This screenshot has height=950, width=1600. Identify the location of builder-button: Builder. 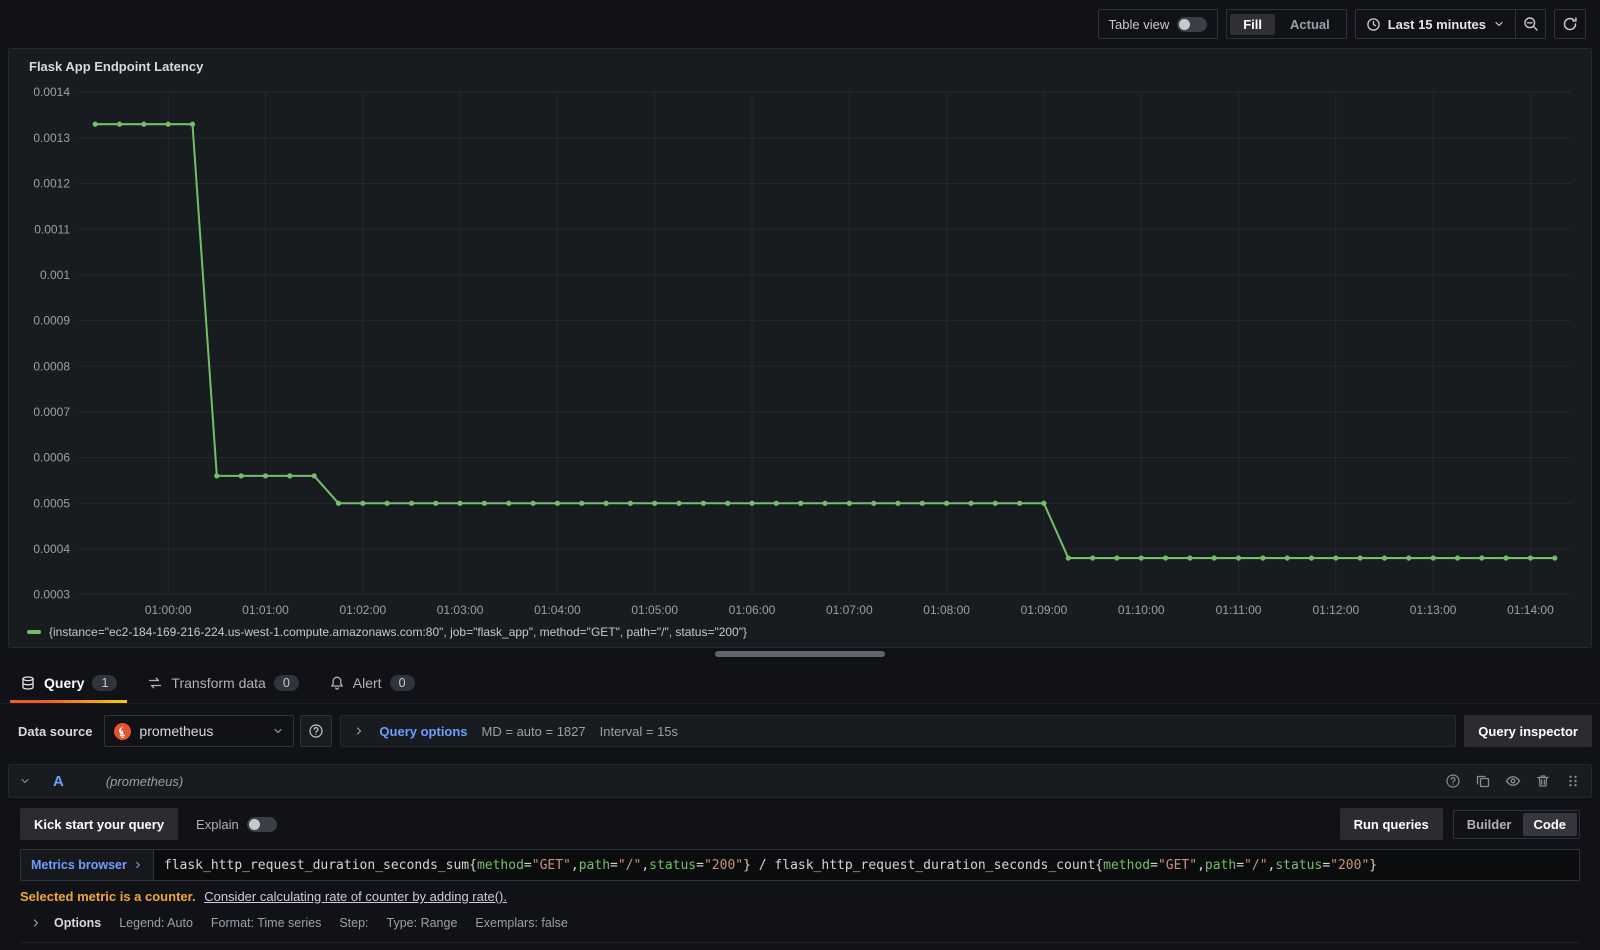
(1489, 824).